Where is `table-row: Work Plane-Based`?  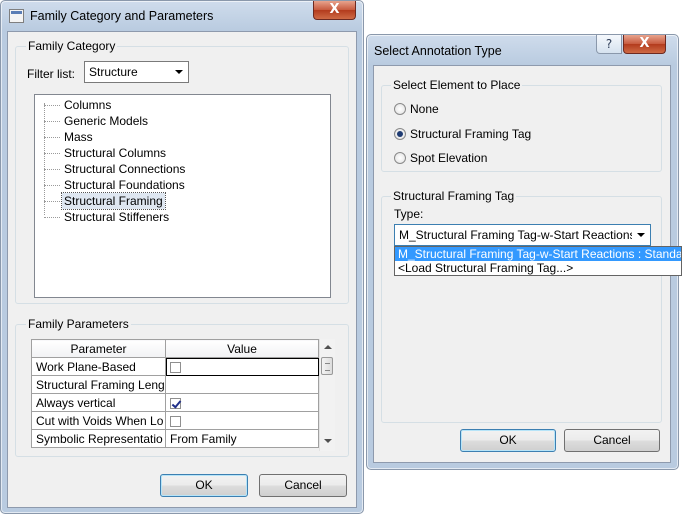
table-row: Work Plane-Based is located at coordinates (175, 366).